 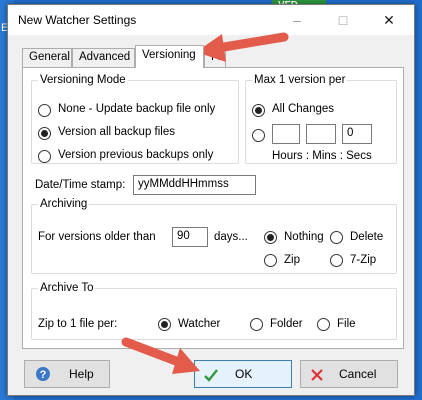 What do you see at coordinates (256, 324) in the screenshot?
I see `radio-folder` at bounding box center [256, 324].